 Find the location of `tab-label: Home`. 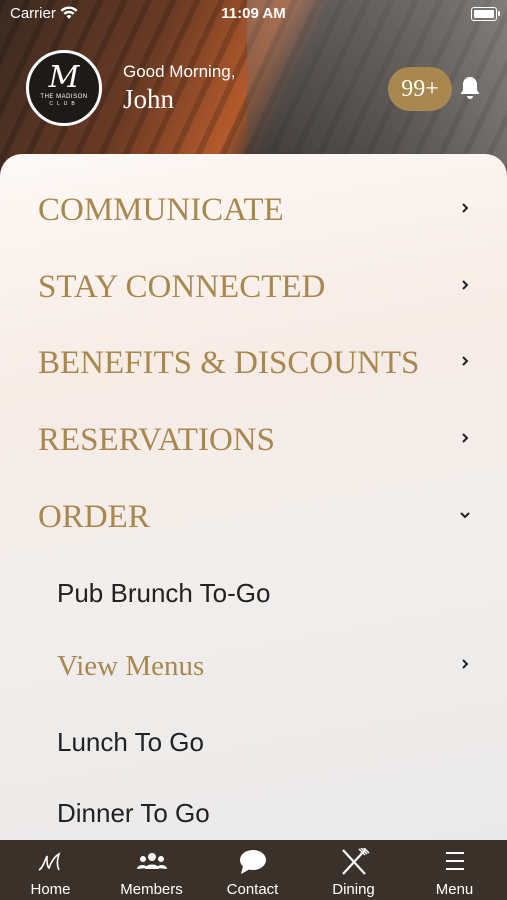

tab-label: Home is located at coordinates (50, 889).